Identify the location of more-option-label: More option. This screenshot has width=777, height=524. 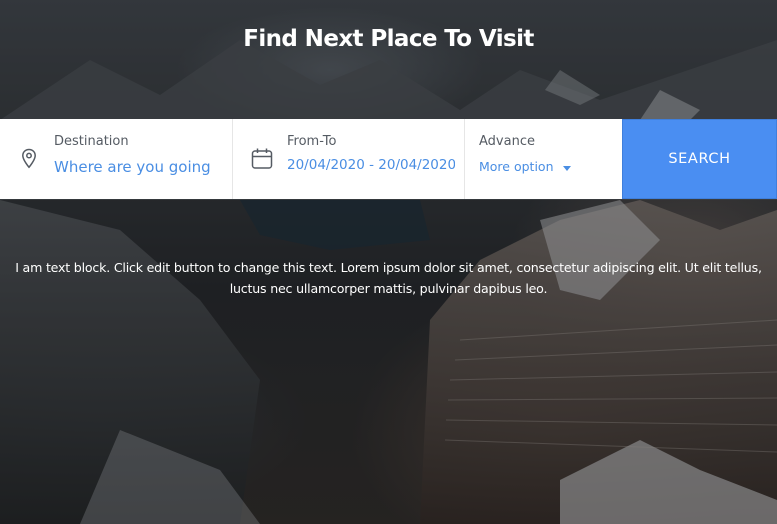
(516, 166).